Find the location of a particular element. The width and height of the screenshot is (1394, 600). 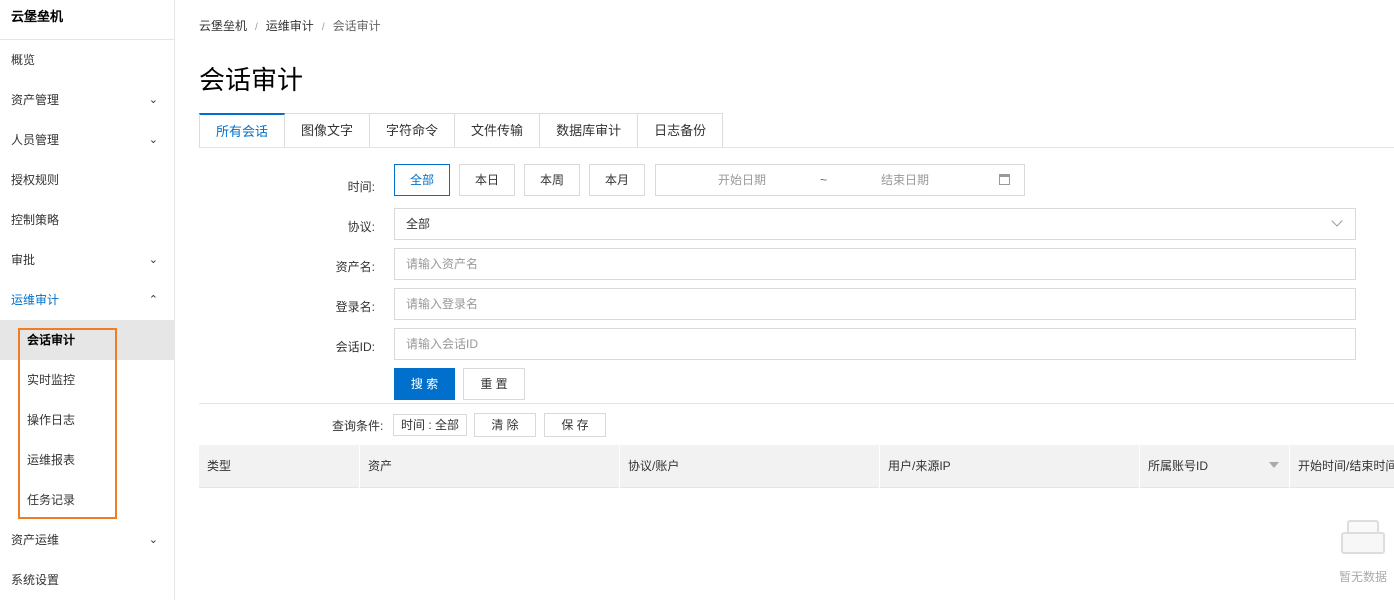

search-button: 搜 索 is located at coordinates (424, 384).